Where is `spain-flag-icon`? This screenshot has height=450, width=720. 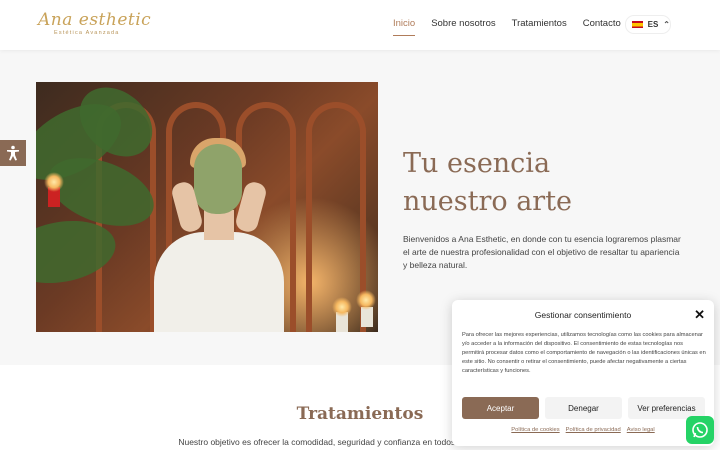
spain-flag-icon is located at coordinates (637, 24).